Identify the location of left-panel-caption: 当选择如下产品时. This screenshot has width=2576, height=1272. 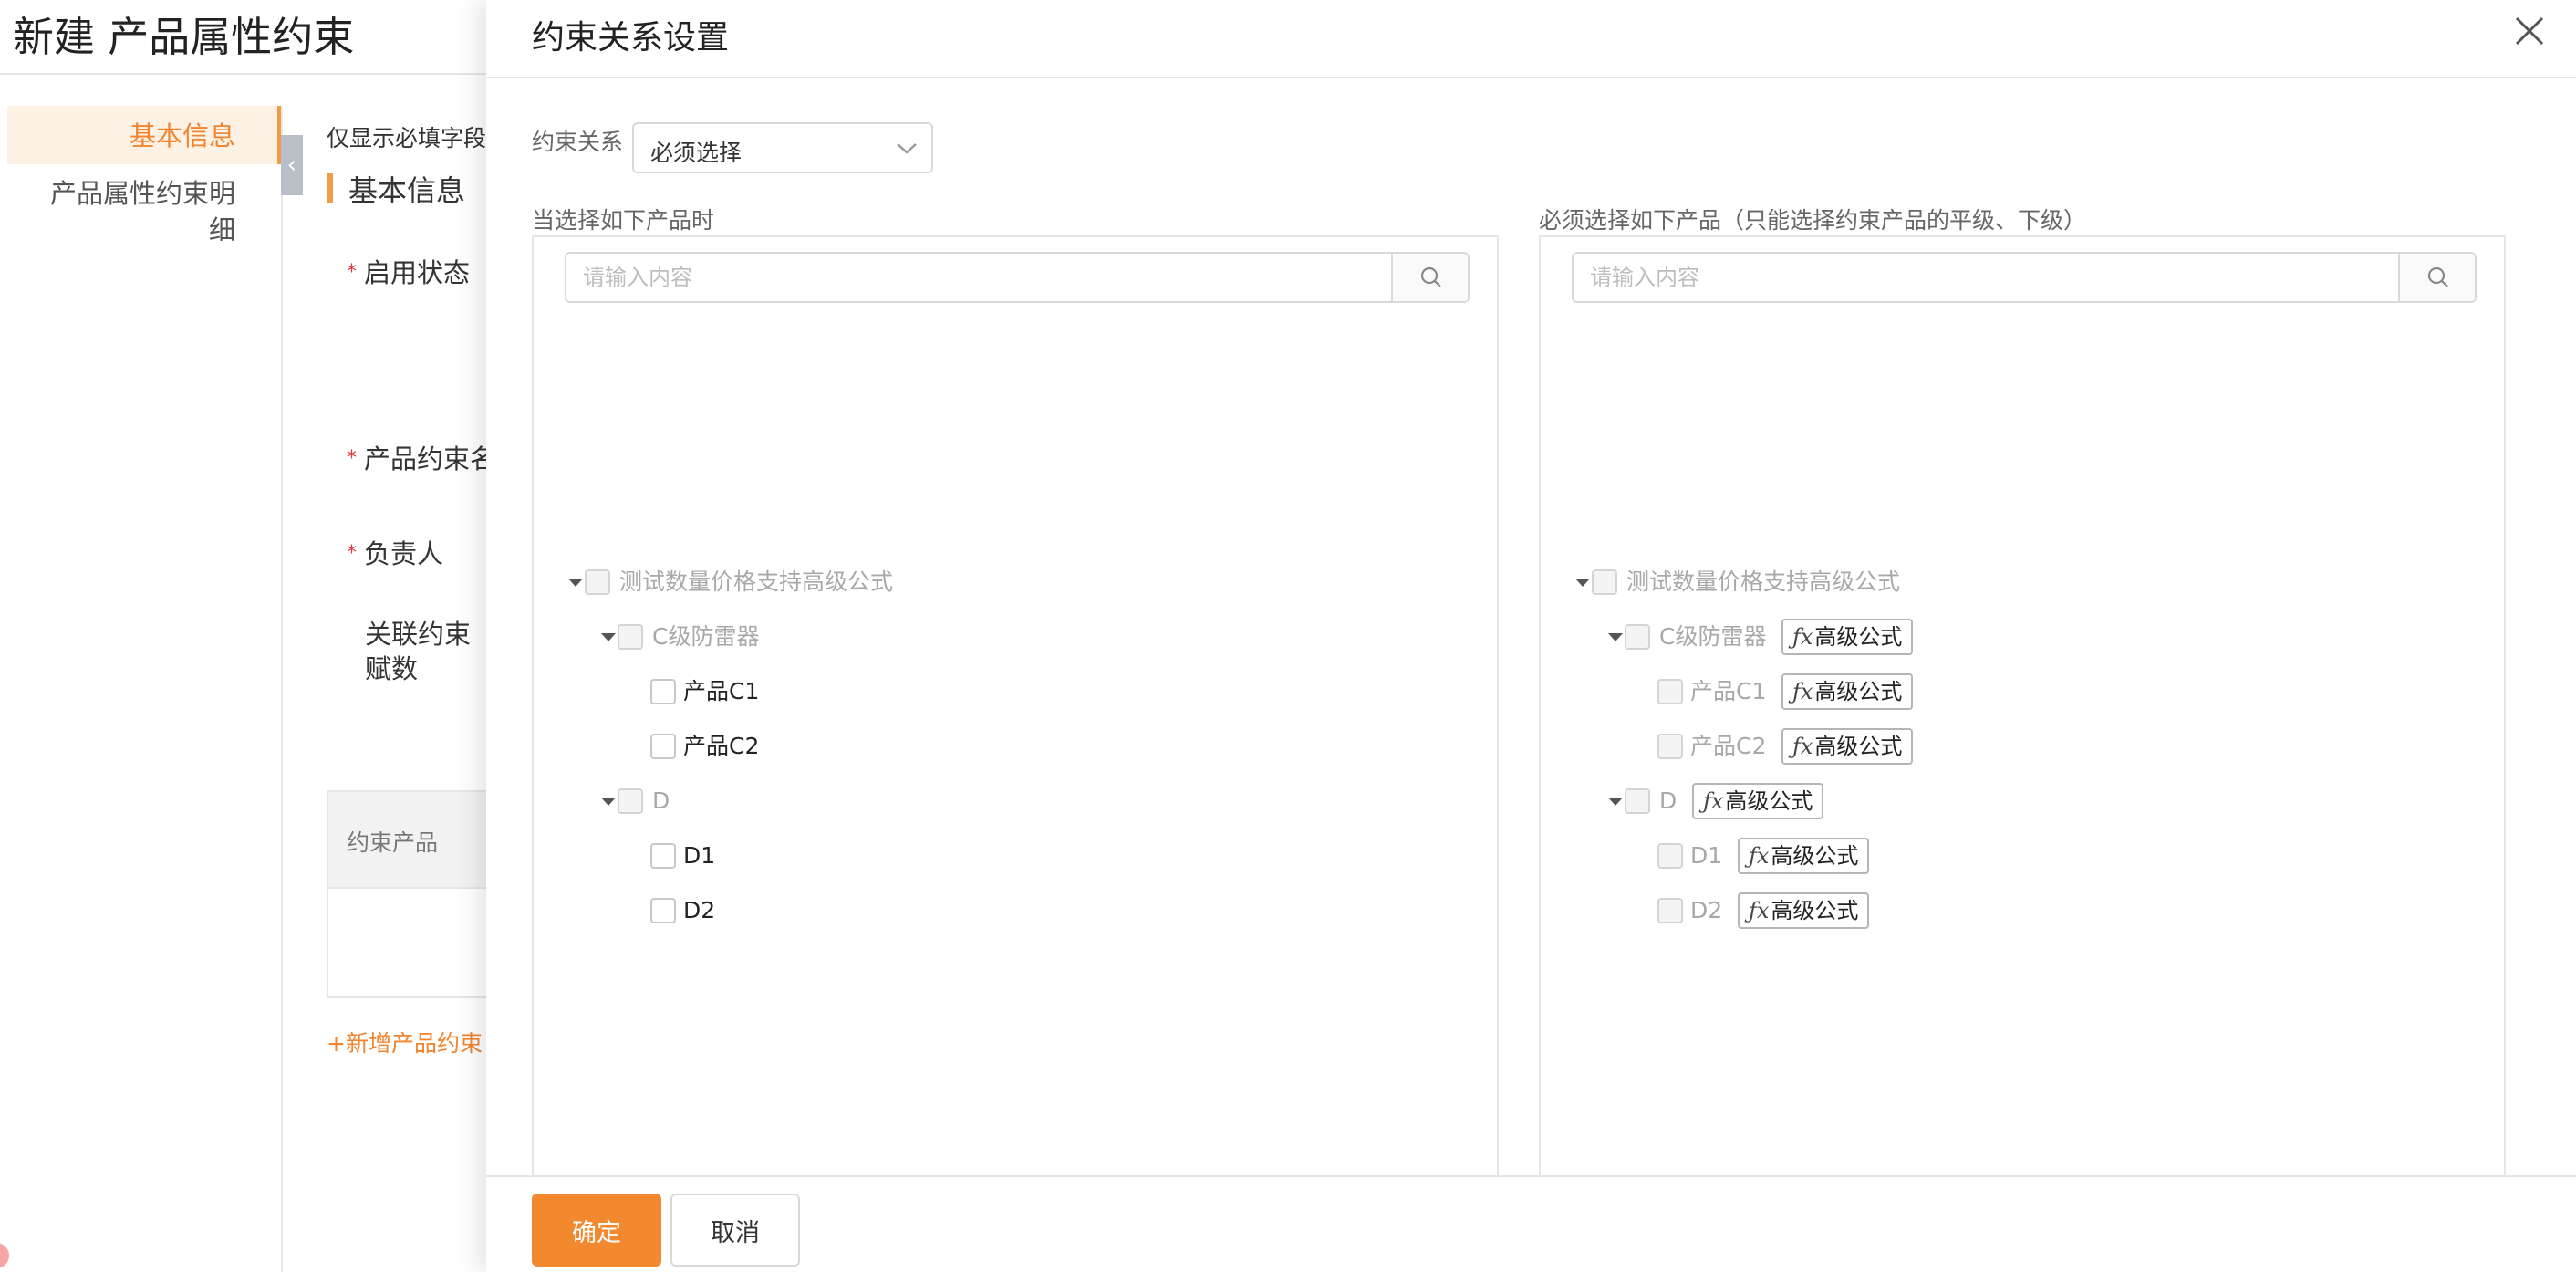
(623, 220).